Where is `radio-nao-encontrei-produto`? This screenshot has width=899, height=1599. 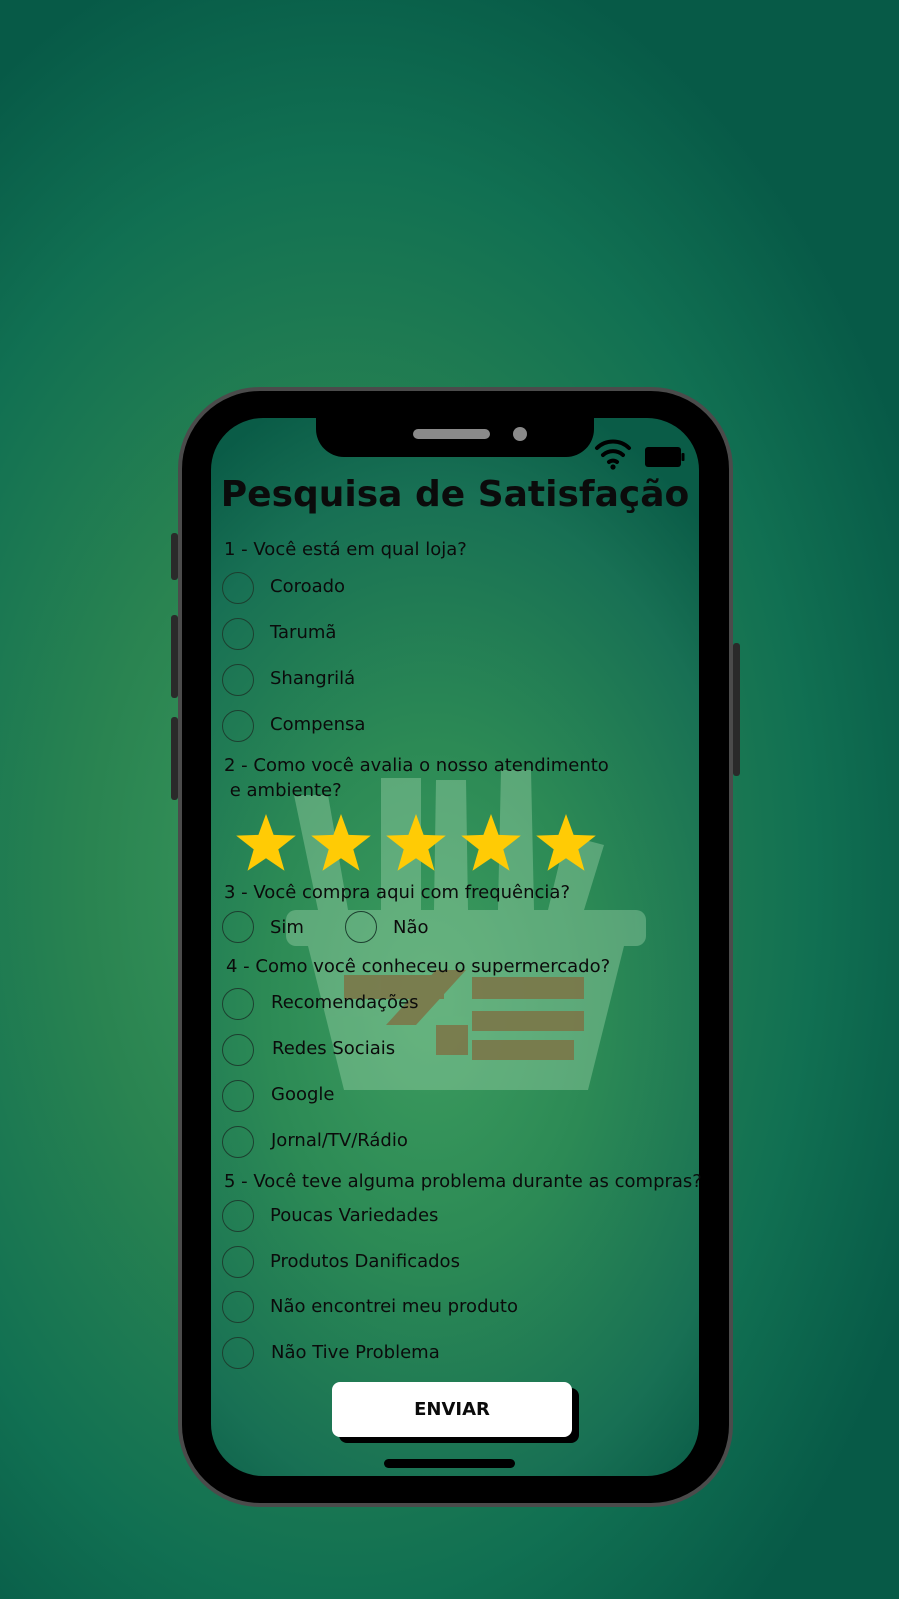 radio-nao-encontrei-produto is located at coordinates (238, 1307).